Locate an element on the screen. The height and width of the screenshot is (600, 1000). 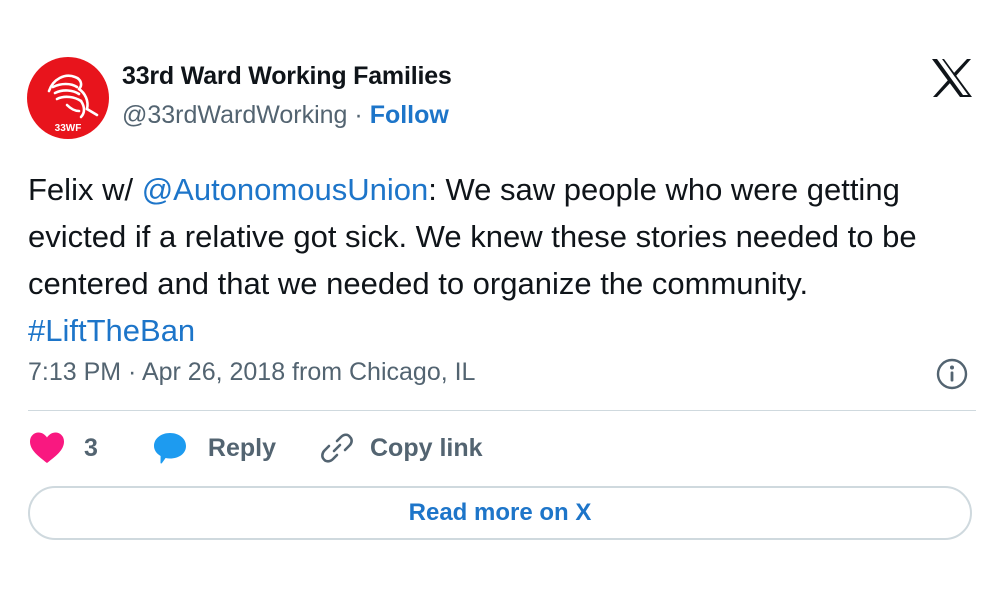
copy-link-button: Copy link is located at coordinates (401, 448).